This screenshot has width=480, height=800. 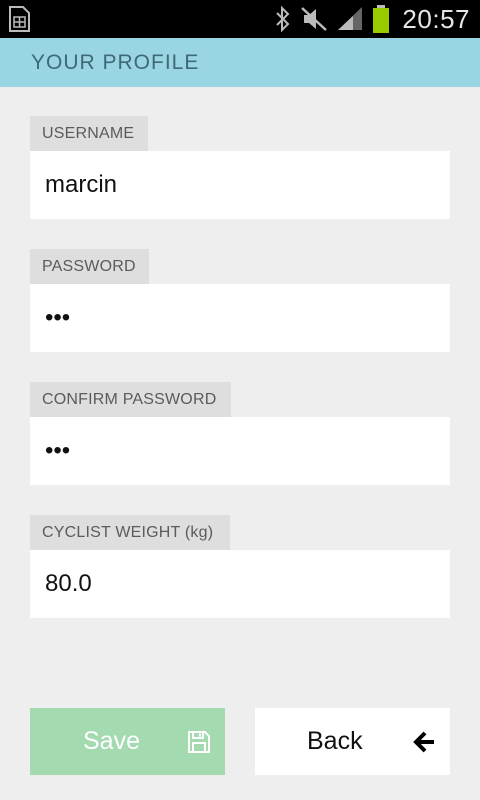 What do you see at coordinates (240, 185) in the screenshot?
I see `username-input` at bounding box center [240, 185].